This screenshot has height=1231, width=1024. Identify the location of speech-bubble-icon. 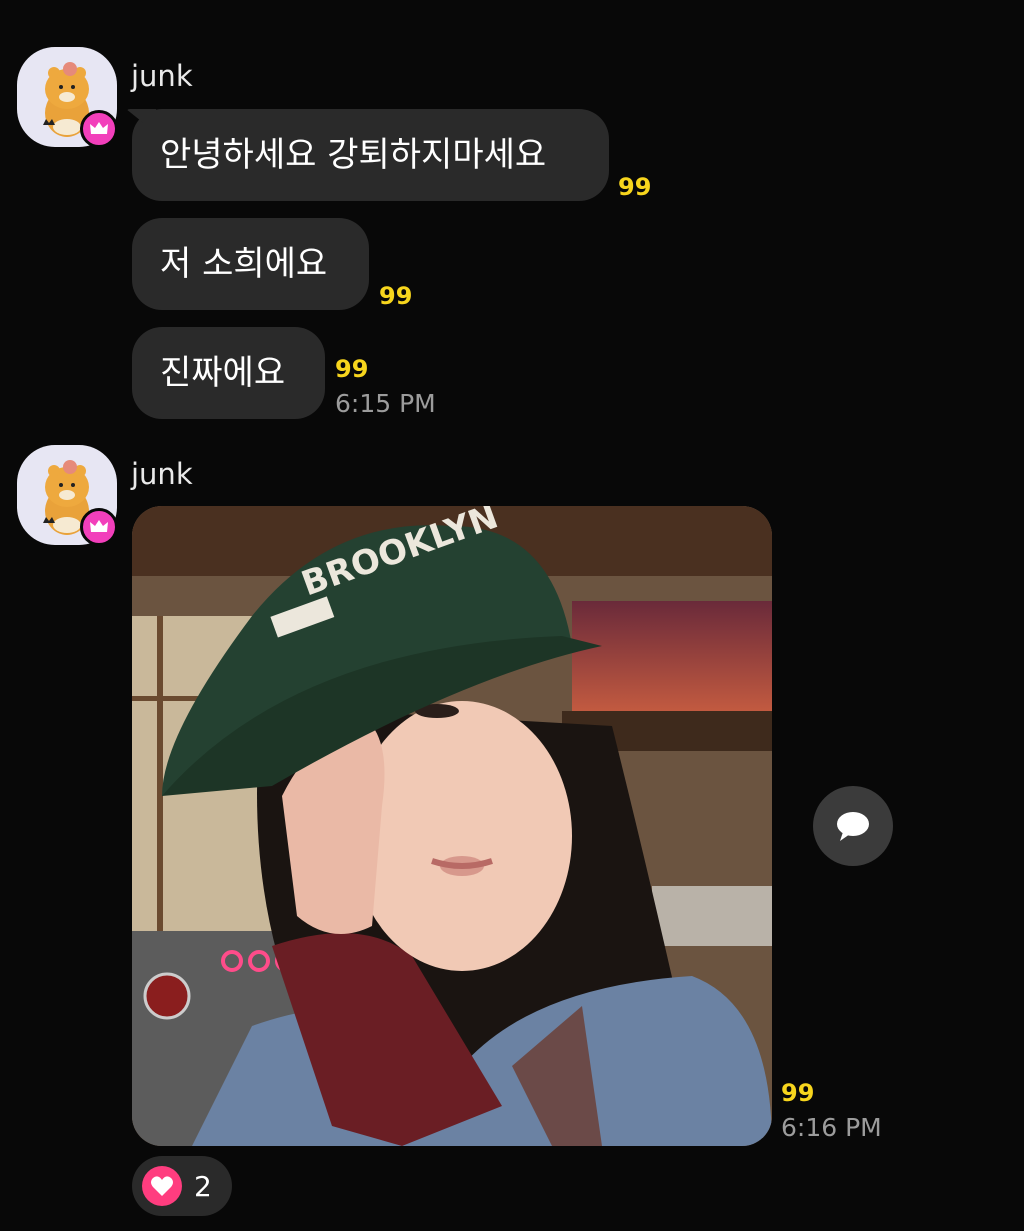
(853, 826).